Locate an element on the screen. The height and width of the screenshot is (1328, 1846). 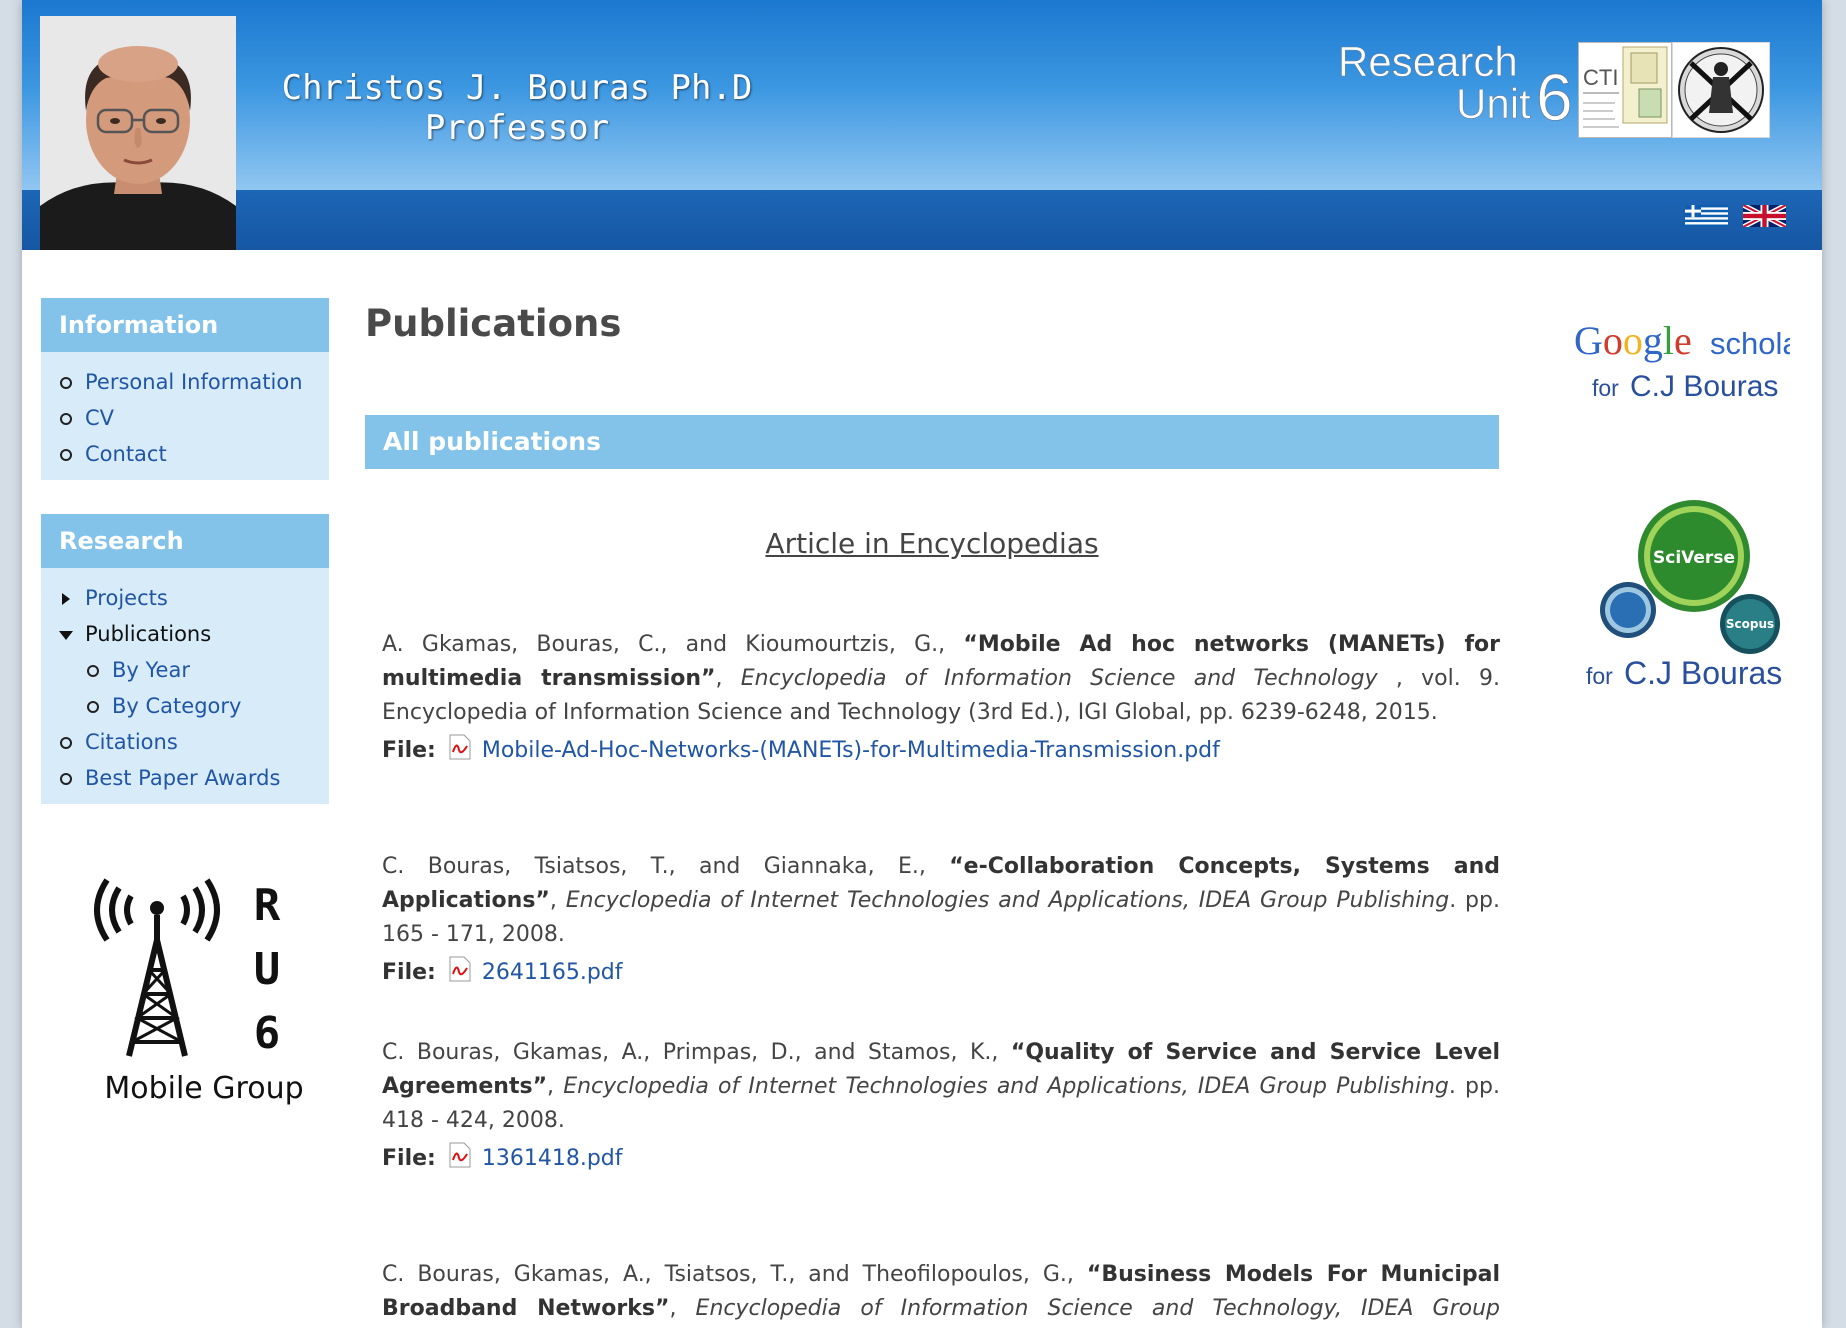
greek-flag-icon is located at coordinates (1706, 216).